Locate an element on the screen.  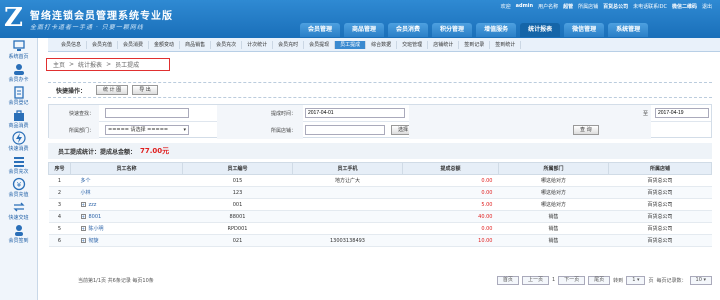
sidebar-item-signin: 会员签到 is located at coordinates (18, 233).